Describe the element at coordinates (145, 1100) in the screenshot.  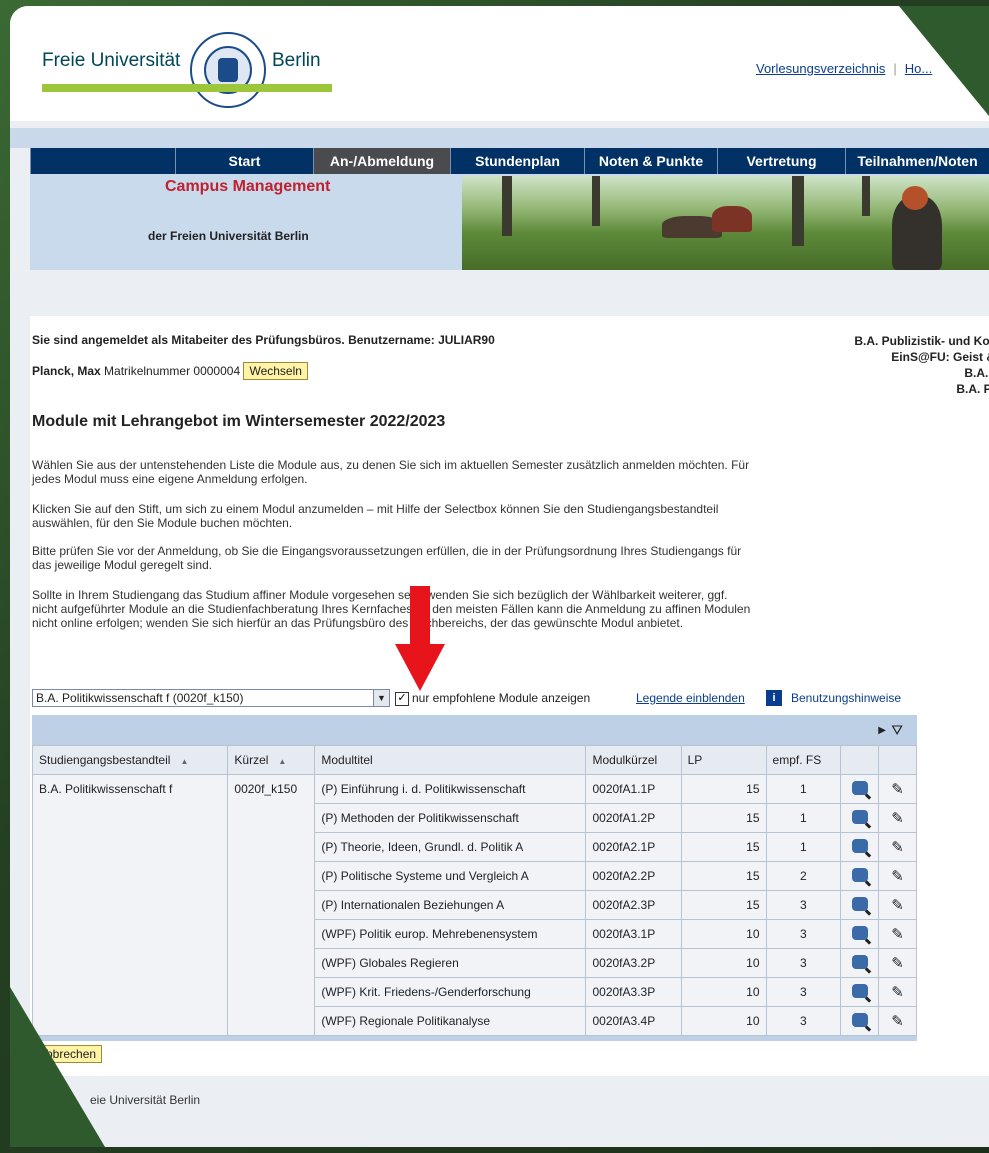
I see `footer-text: eie Universität Berlin` at that location.